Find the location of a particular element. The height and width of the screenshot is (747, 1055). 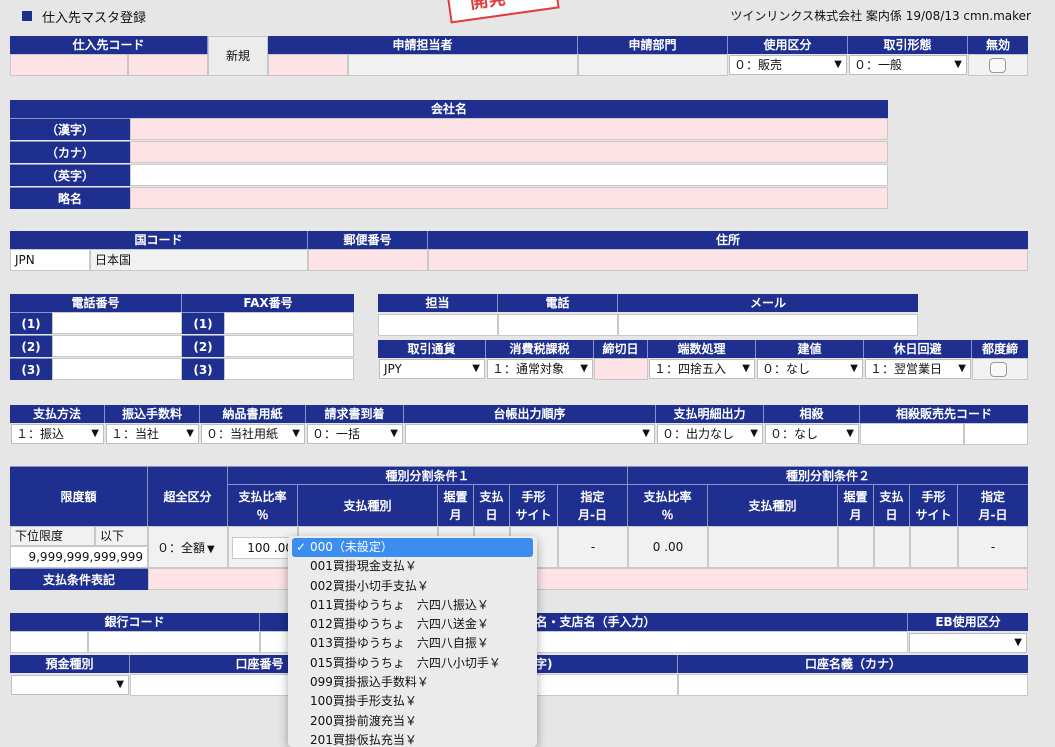

currency-select: JPY ▼ is located at coordinates (432, 369).